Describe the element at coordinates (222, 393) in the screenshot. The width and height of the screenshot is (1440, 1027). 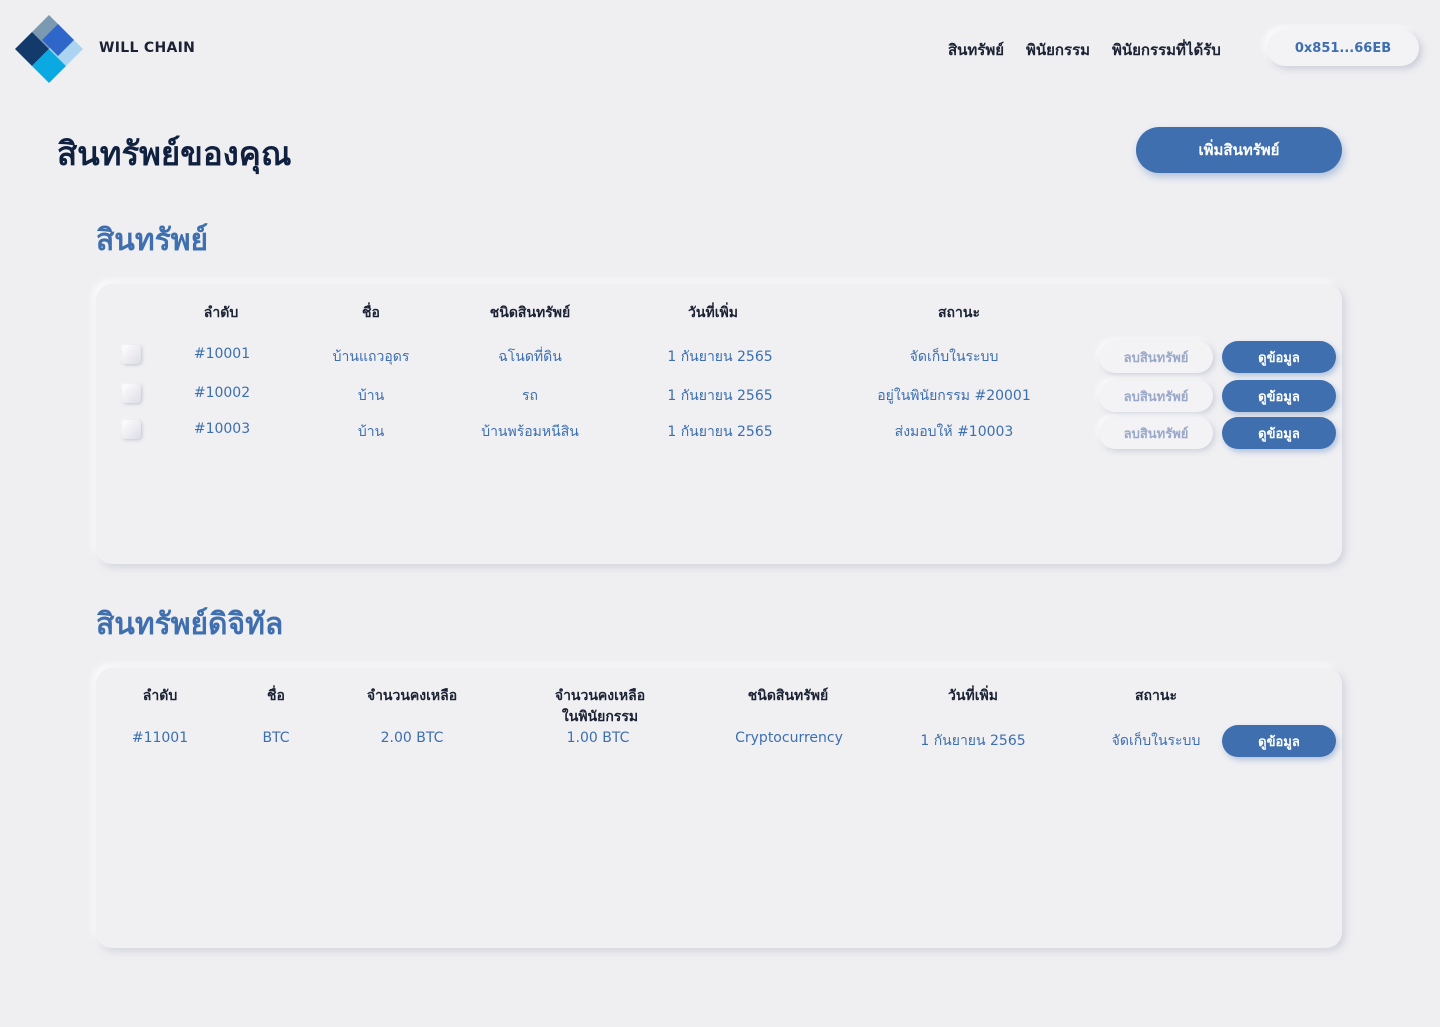
I see `asset-index: #10002` at that location.